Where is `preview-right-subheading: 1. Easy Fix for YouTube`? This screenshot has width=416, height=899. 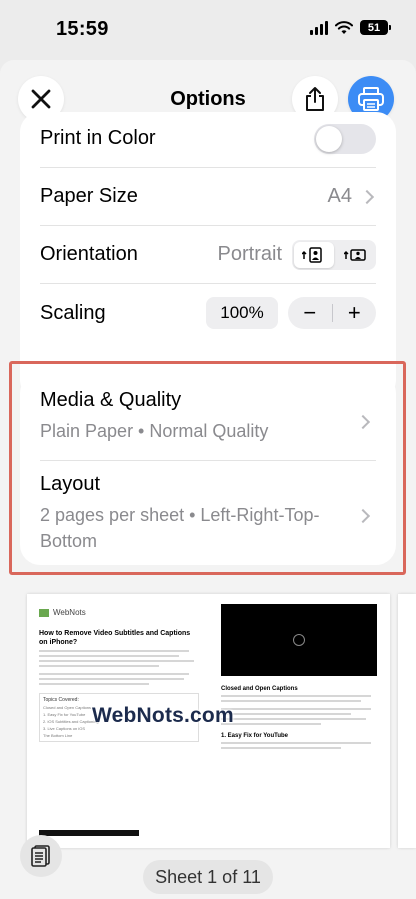 preview-right-subheading: 1. Easy Fix for YouTube is located at coordinates (255, 736).